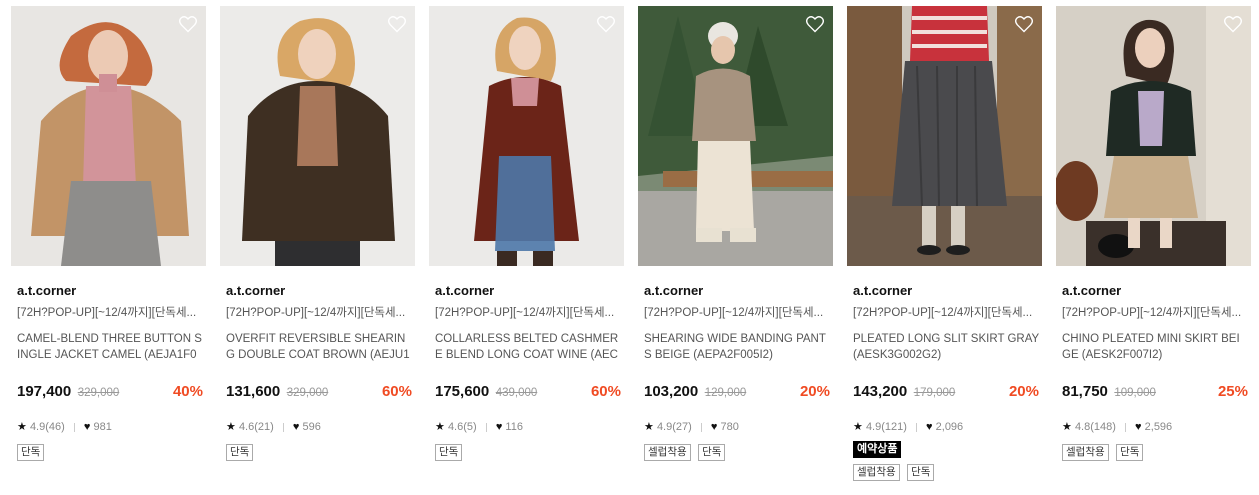 This screenshot has width=1259, height=495. I want to click on sale-price: 81,750, so click(1085, 391).